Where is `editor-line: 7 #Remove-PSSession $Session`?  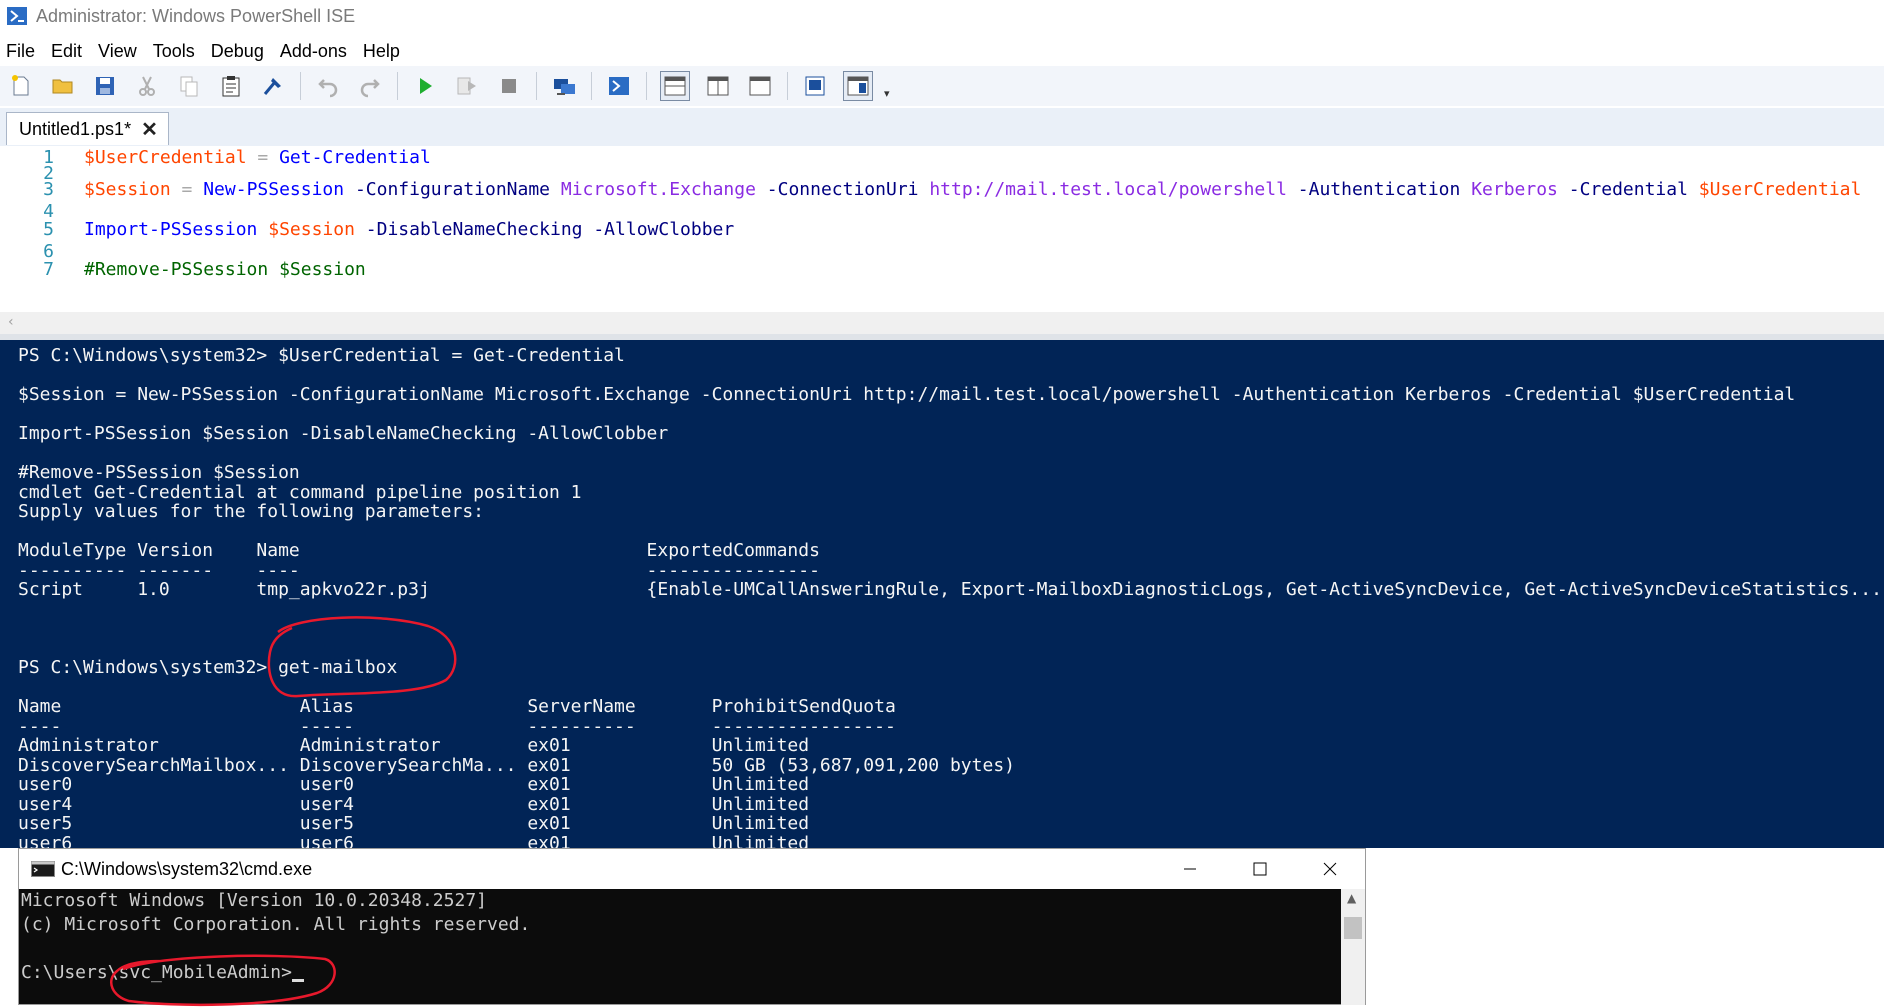
editor-line: 7 #Remove-PSSession $Session is located at coordinates (183, 270).